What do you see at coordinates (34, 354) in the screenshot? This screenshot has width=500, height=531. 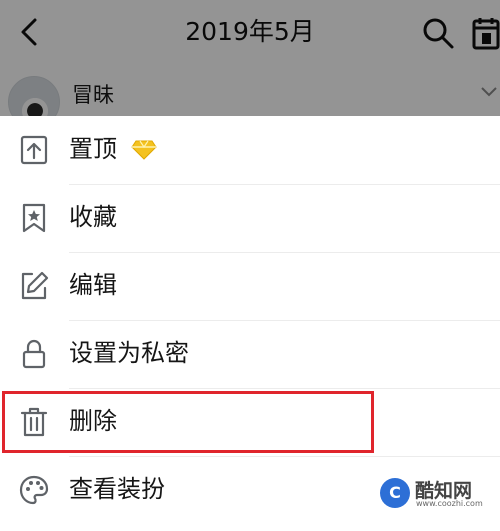 I see `lock-icon` at bounding box center [34, 354].